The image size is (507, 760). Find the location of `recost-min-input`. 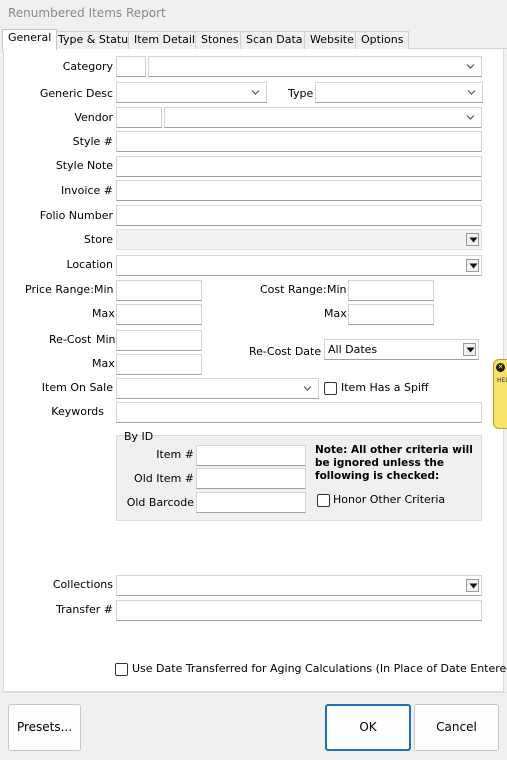

recost-min-input is located at coordinates (159, 340).